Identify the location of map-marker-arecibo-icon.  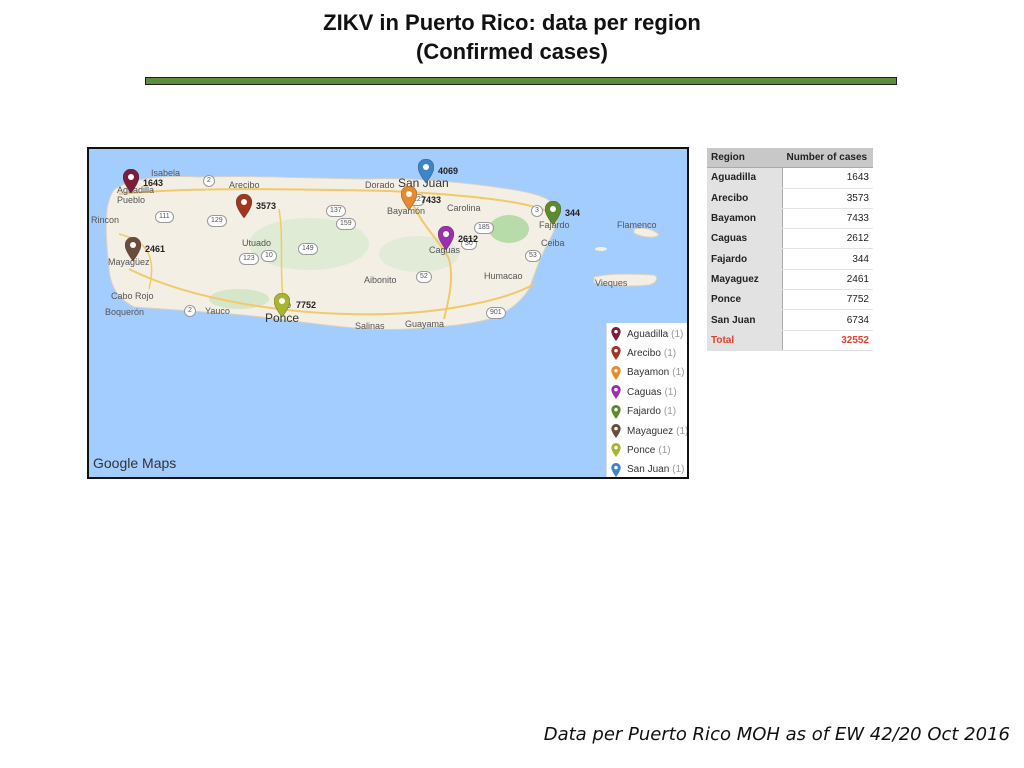
(244, 206).